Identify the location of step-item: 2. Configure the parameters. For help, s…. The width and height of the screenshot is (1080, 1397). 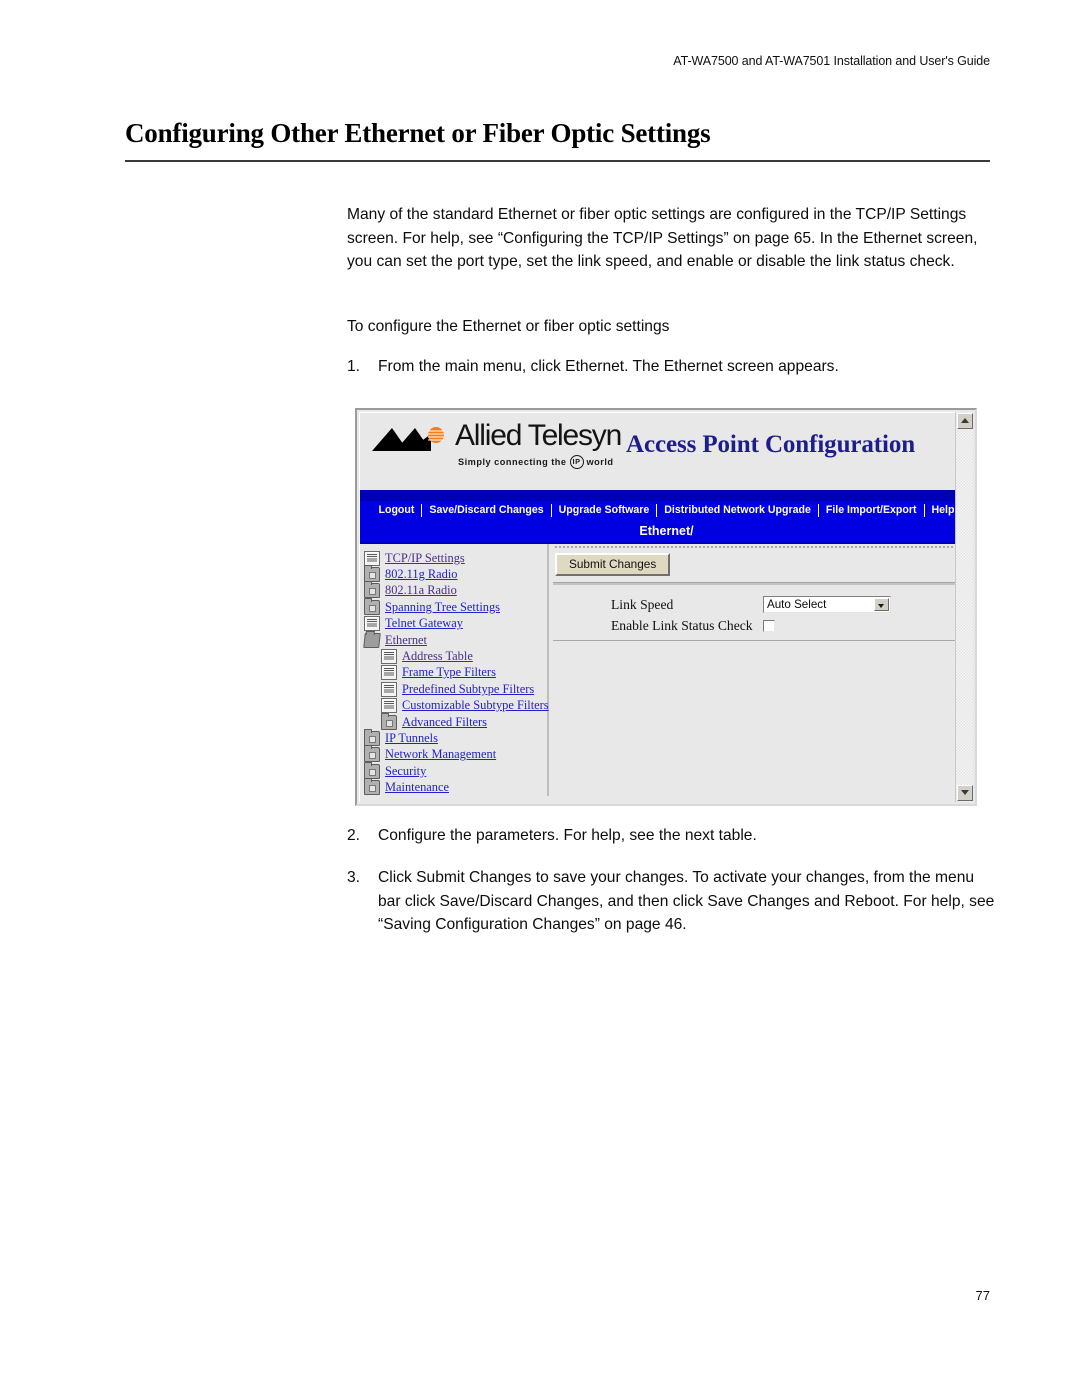
(671, 836).